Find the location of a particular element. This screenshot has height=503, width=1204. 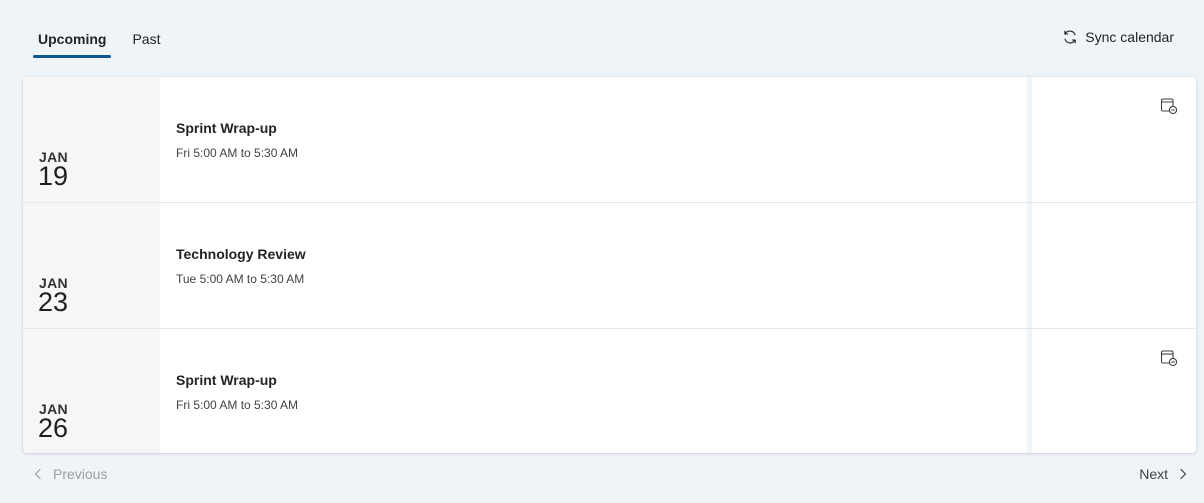

event-day: 26 is located at coordinates (53, 428).